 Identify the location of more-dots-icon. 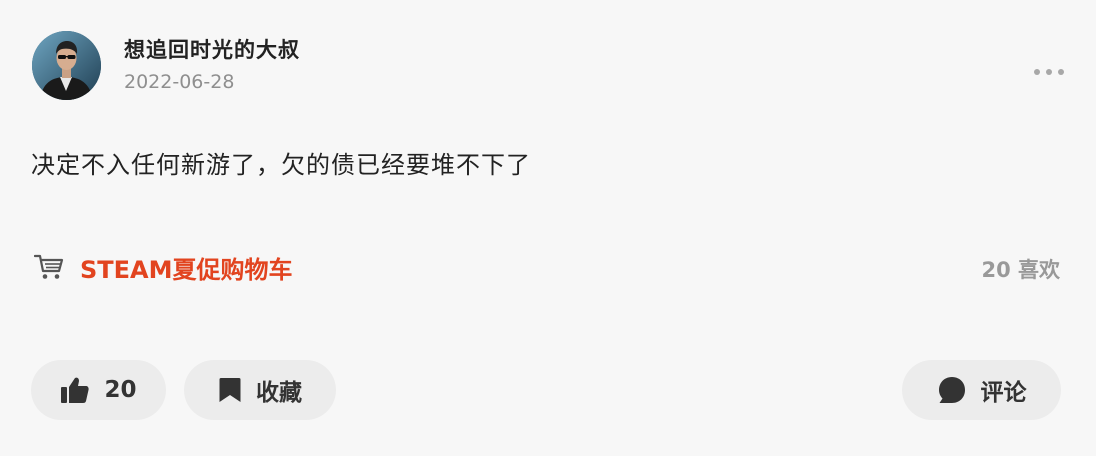
(1049, 72).